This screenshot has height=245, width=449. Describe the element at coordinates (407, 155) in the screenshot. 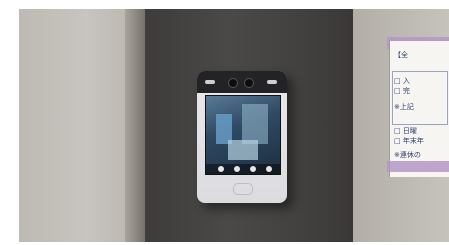

I see `notice-line: ※連休の` at that location.